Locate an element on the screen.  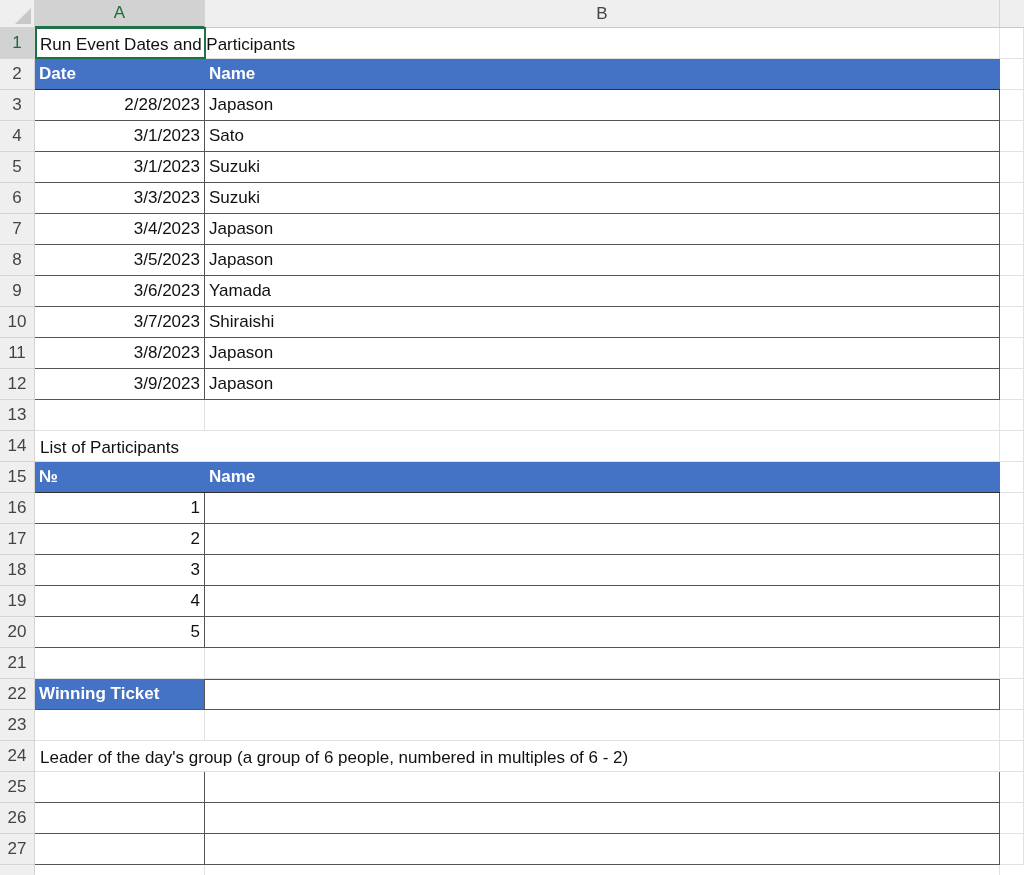
table-cell: 5 is located at coordinates (120, 632).